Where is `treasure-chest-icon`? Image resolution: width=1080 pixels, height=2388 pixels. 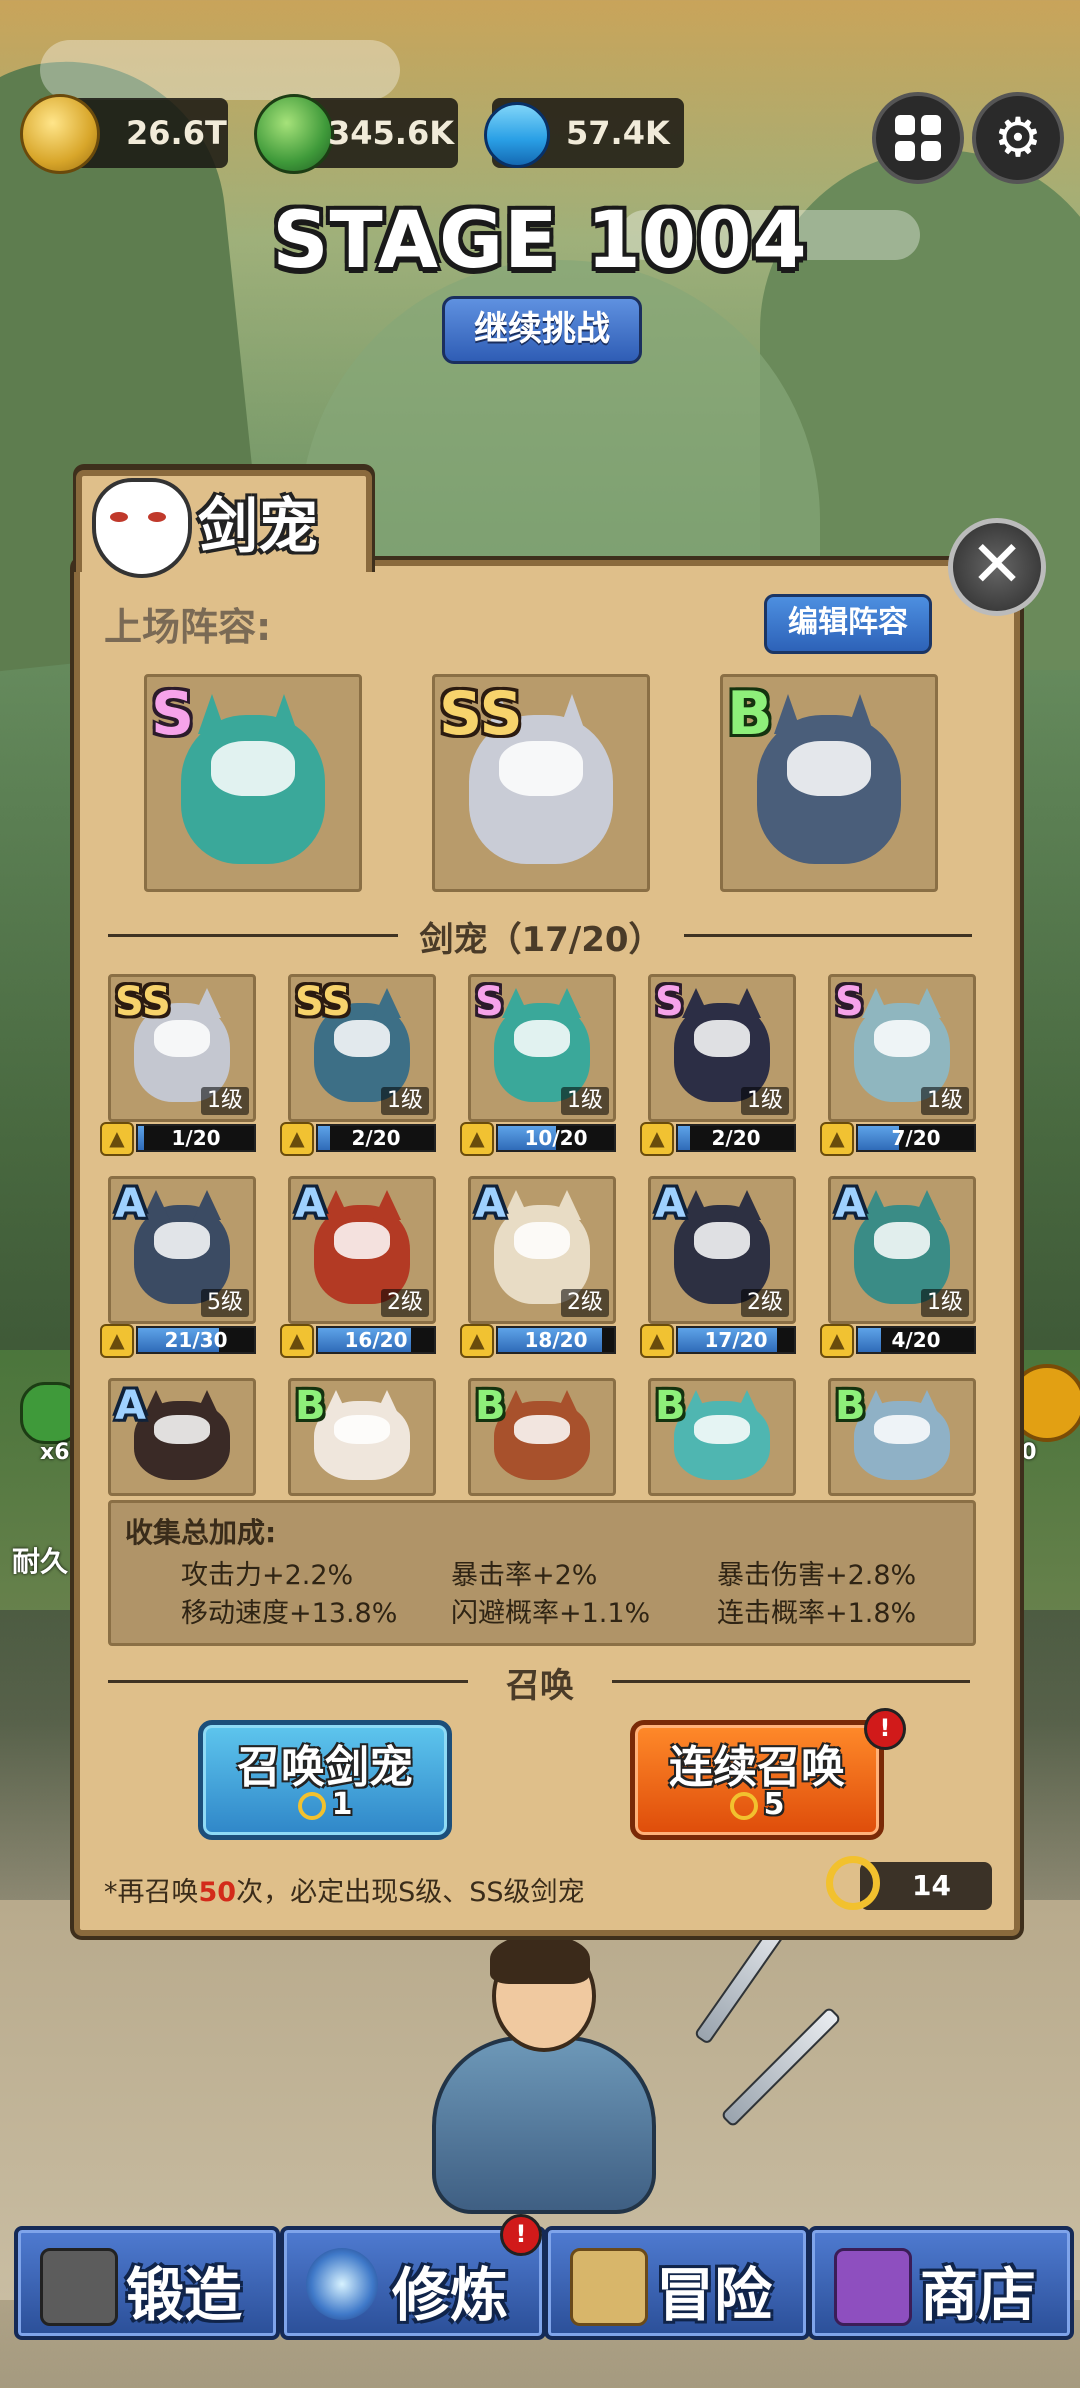 treasure-chest-icon is located at coordinates (873, 2287).